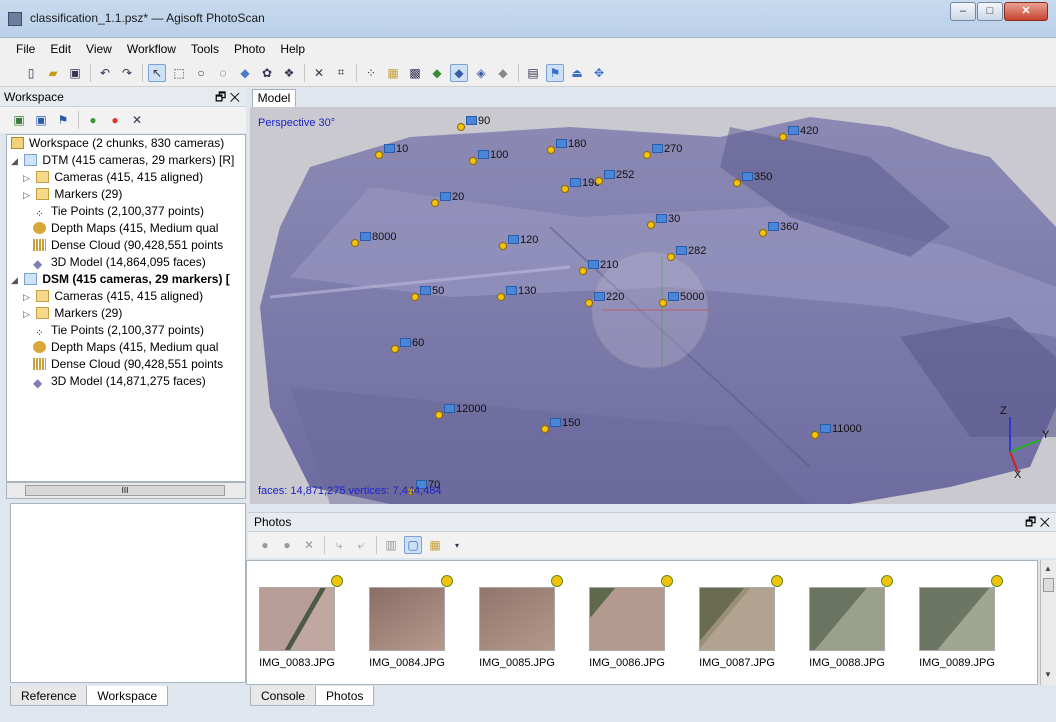 This screenshot has height=722, width=1056. I want to click on tree-item-3d-model: ◆ 3D Model (14,871,275 faces), so click(126, 381).